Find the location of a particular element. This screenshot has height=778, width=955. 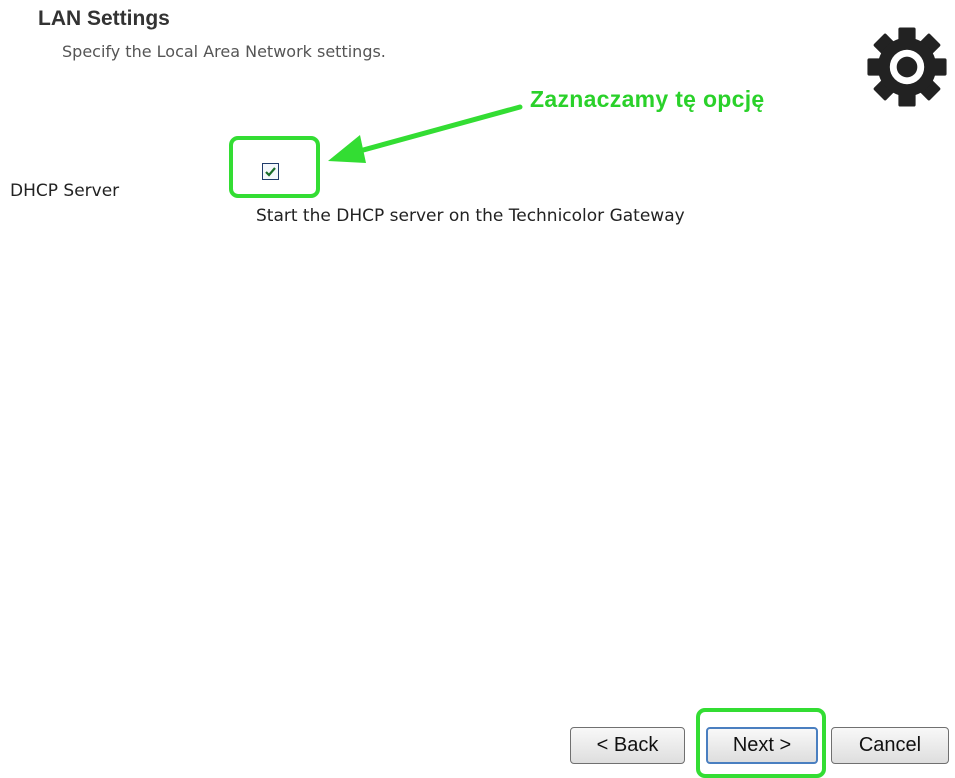

dhcp-server-label: DHCP Server is located at coordinates (65, 191).